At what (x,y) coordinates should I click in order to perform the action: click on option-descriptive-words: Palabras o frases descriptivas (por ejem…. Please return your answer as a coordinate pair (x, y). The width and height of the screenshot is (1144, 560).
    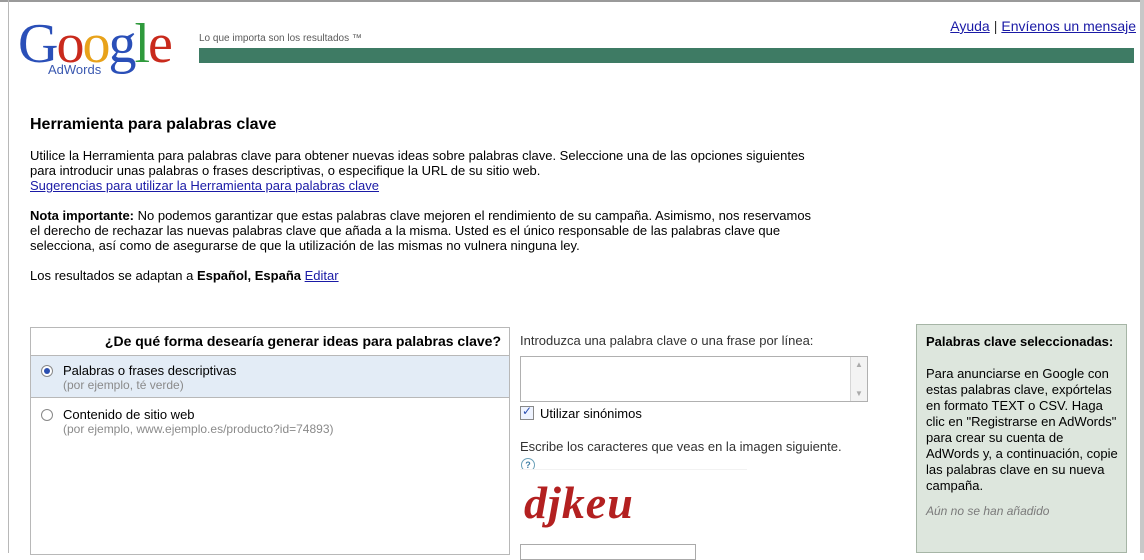
    Looking at the image, I should click on (270, 377).